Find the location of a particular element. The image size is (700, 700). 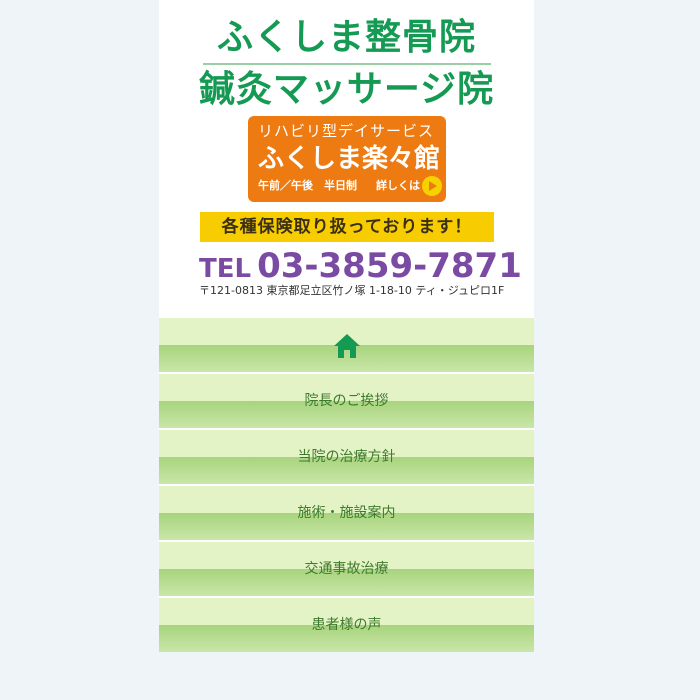

nav-item-policy: 当院の治療方針 is located at coordinates (346, 457).